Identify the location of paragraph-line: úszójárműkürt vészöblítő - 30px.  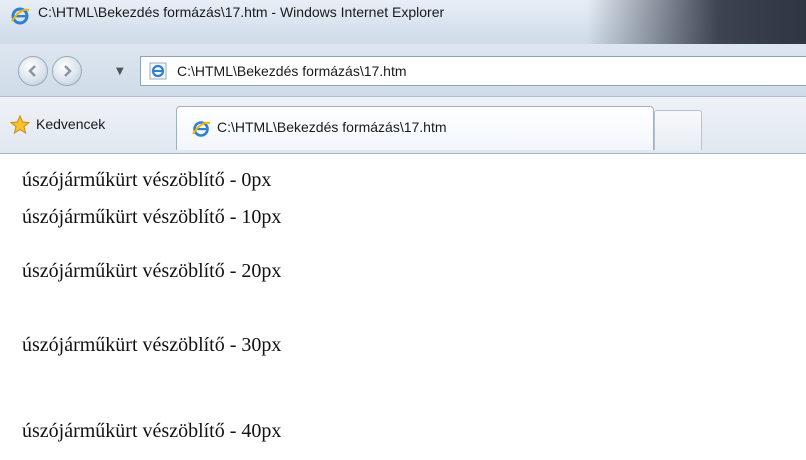
(152, 345).